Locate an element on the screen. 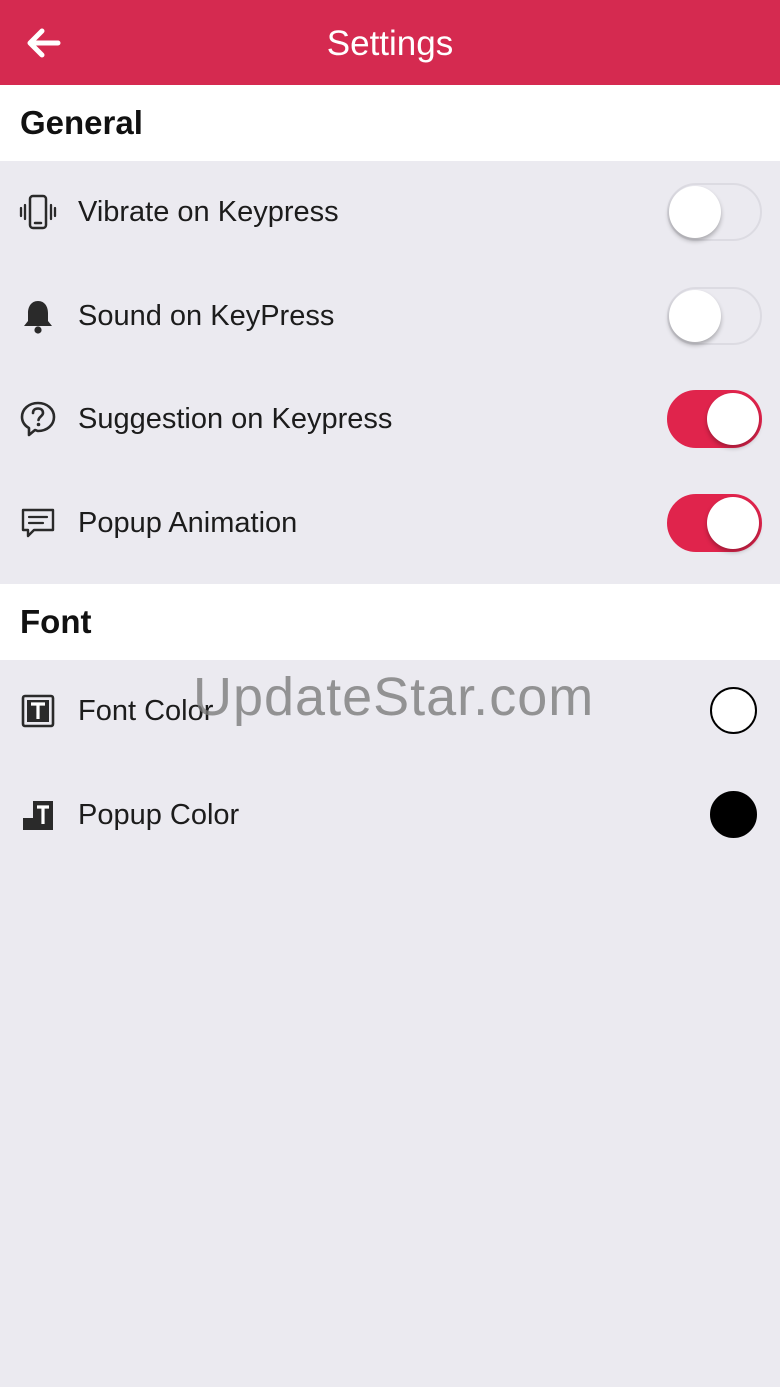 This screenshot has height=1387, width=780. vibrate-phone-icon is located at coordinates (38, 212).